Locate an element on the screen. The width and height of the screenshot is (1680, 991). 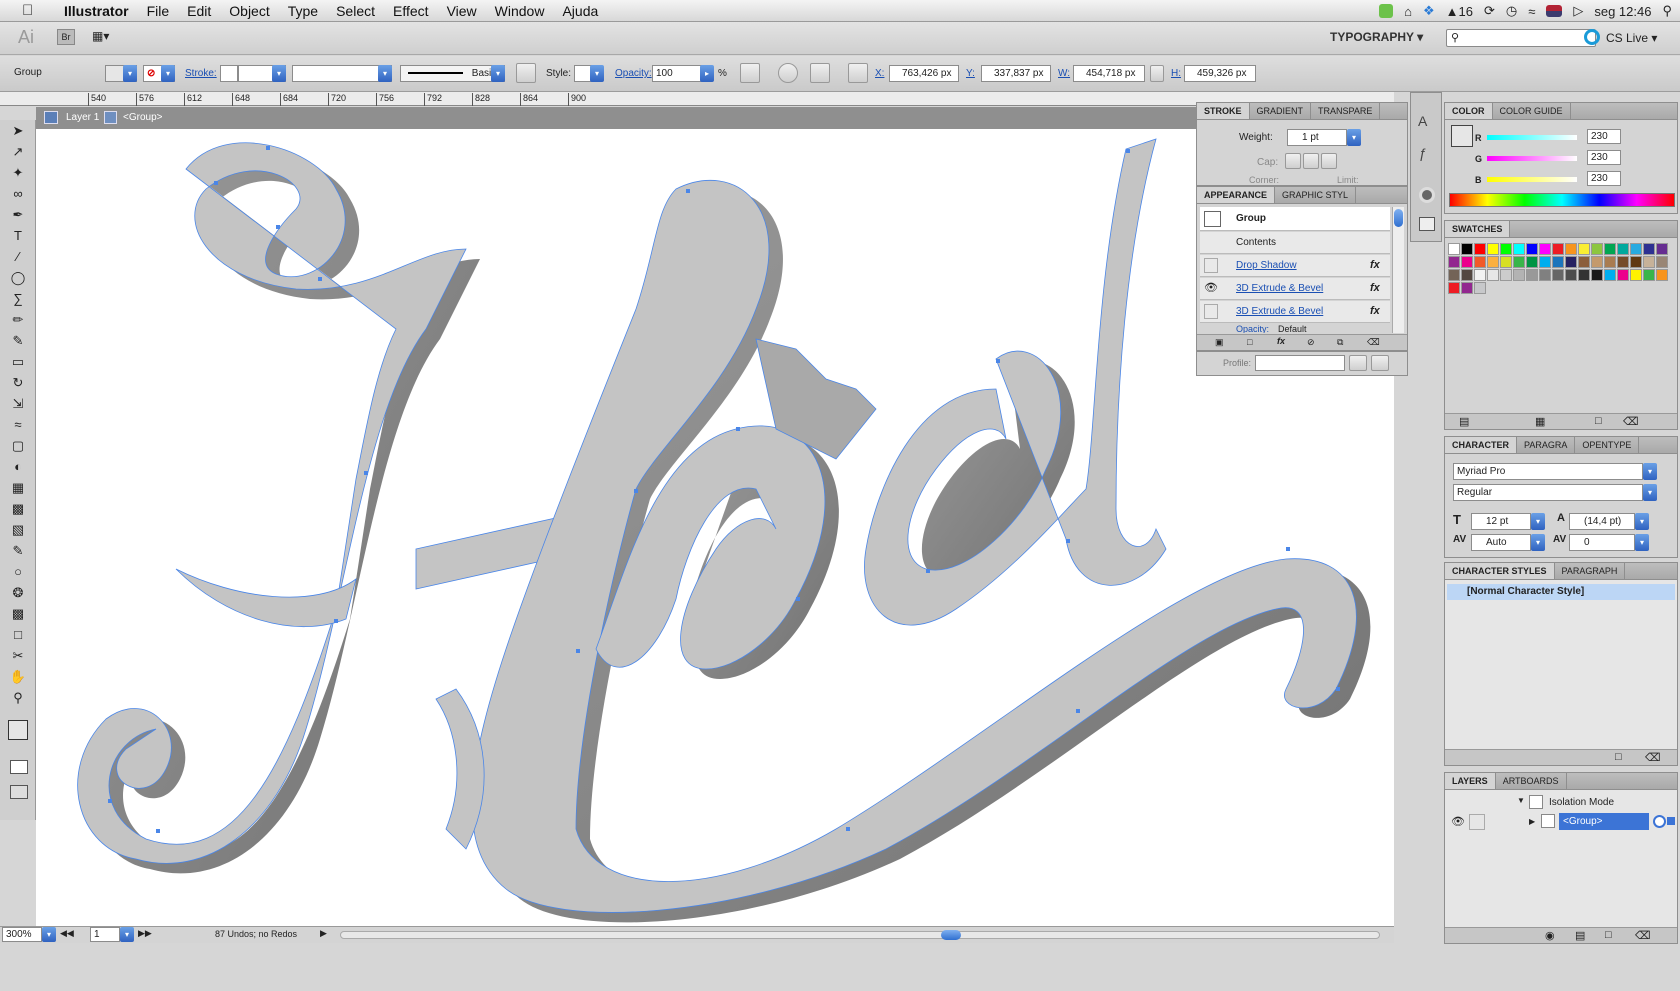
clear-appearance-icon: ⊘ is located at coordinates (1311, 342).